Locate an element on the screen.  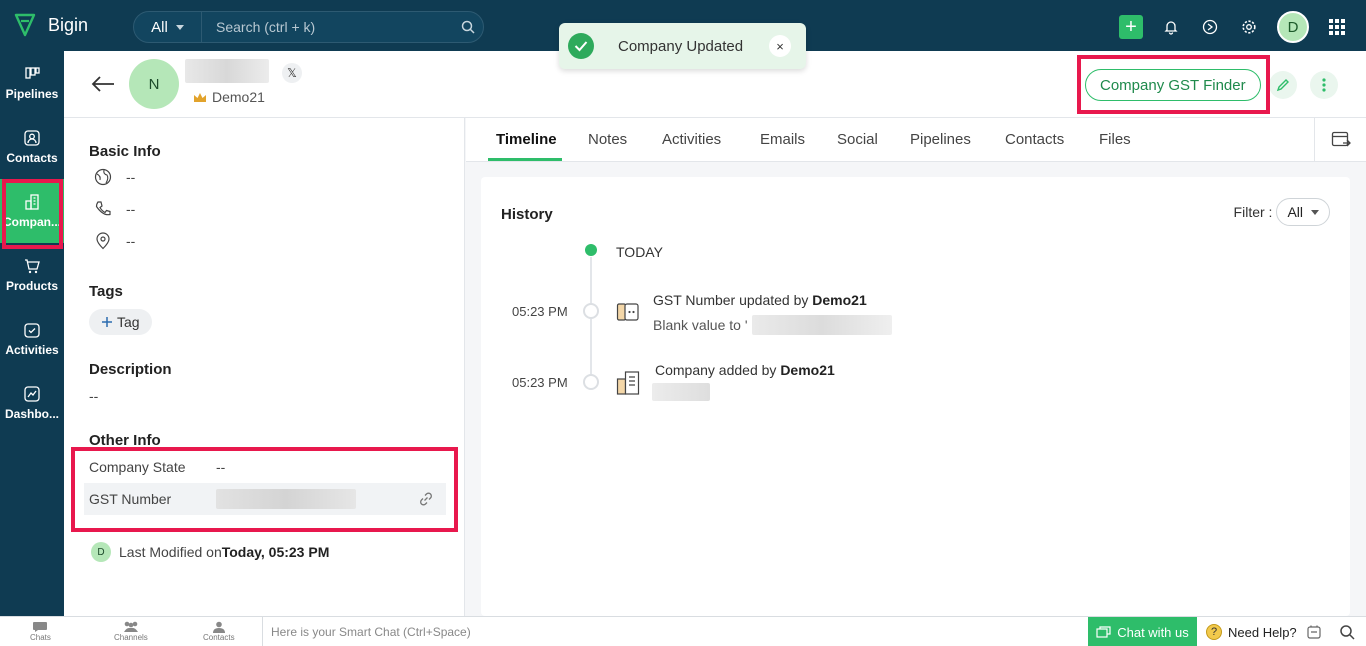
nav-item-pipelines: Pipelines is located at coordinates (32, 83).